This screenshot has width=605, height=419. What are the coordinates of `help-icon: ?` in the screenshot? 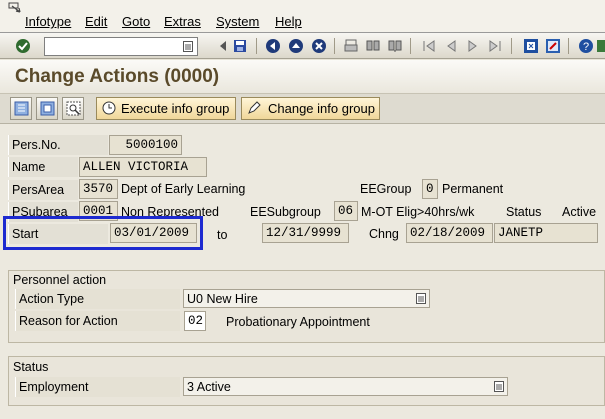 It's located at (586, 46).